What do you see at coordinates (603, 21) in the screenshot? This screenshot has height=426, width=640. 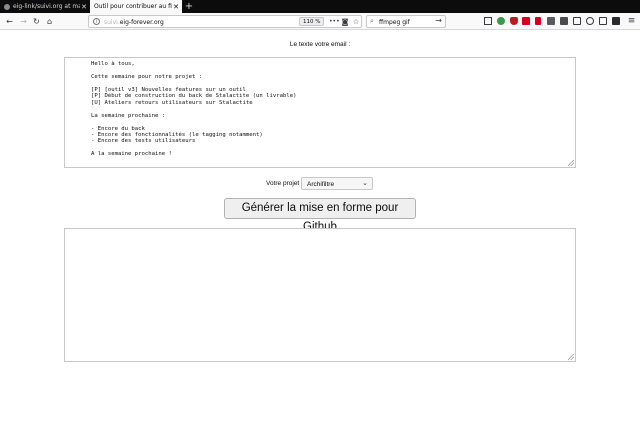 I see `sidebar-icon` at bounding box center [603, 21].